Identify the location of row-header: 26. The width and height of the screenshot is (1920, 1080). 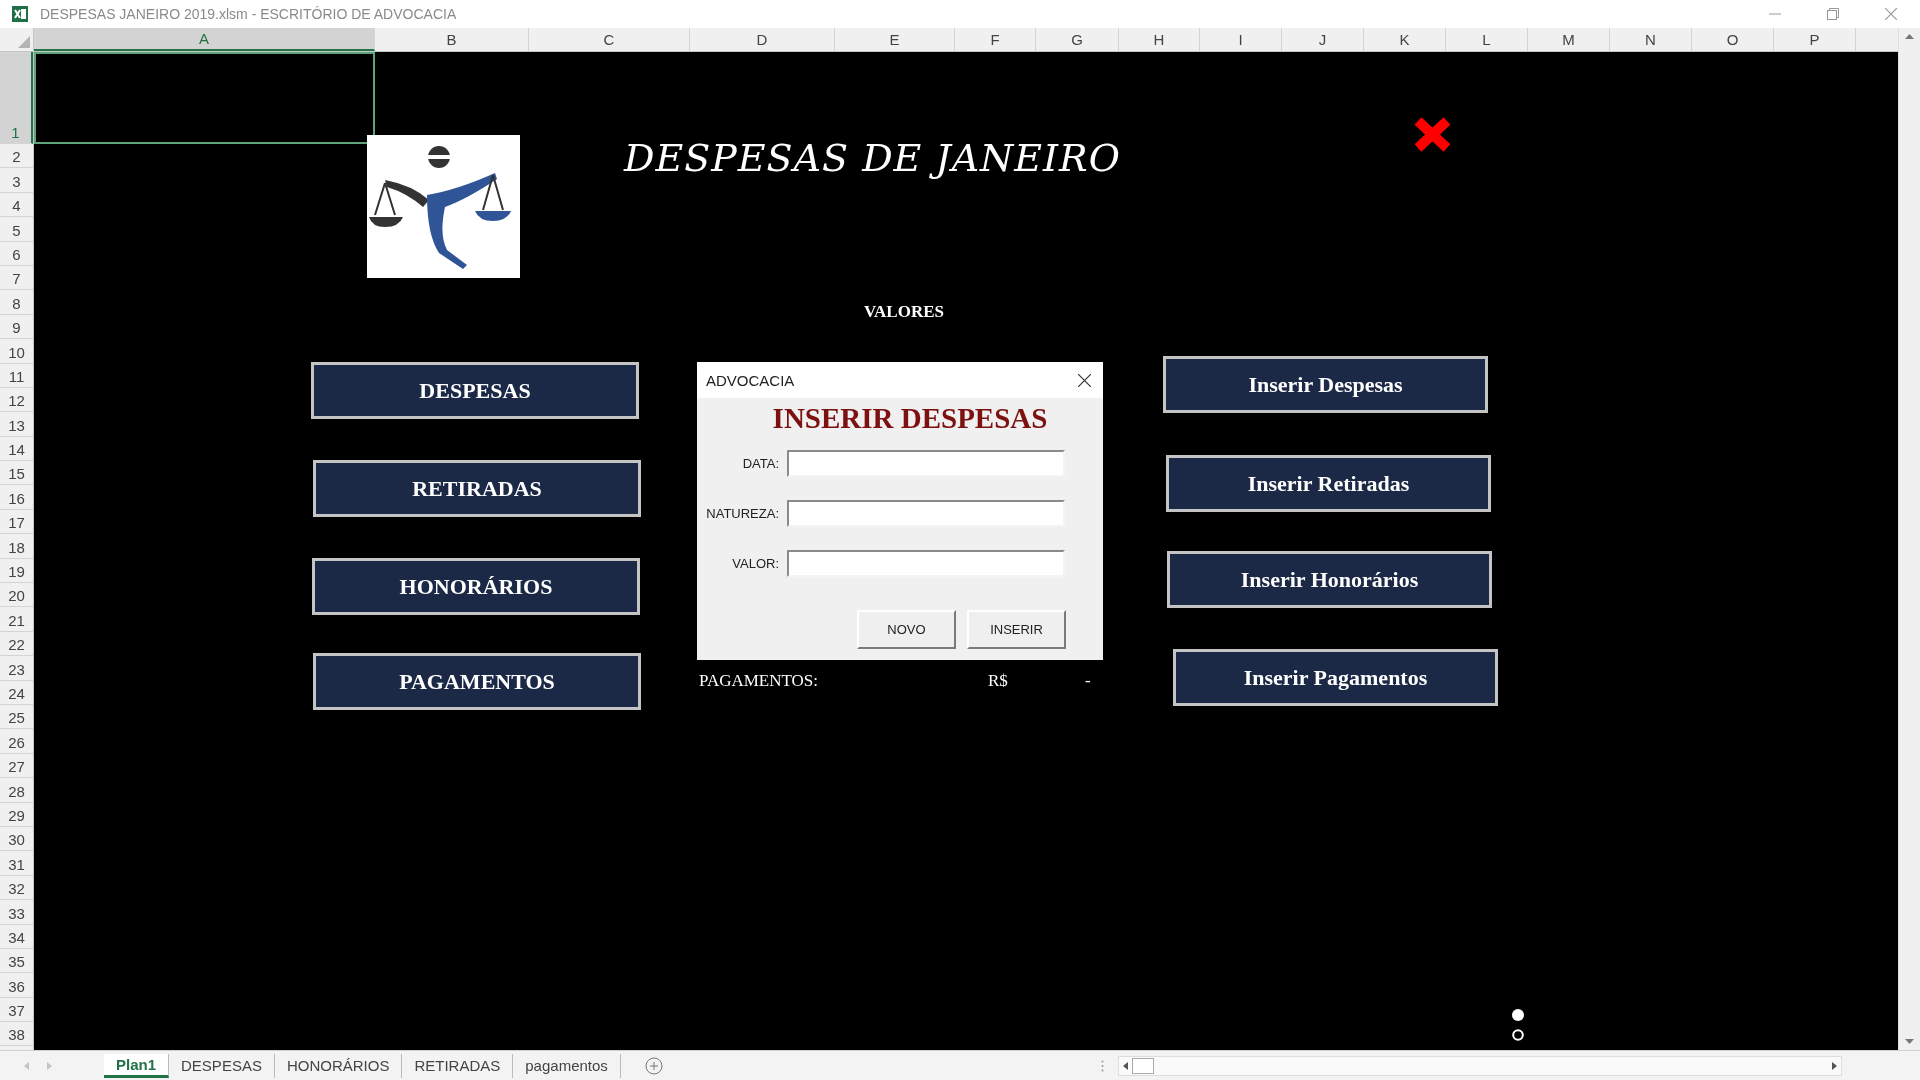
(16, 741).